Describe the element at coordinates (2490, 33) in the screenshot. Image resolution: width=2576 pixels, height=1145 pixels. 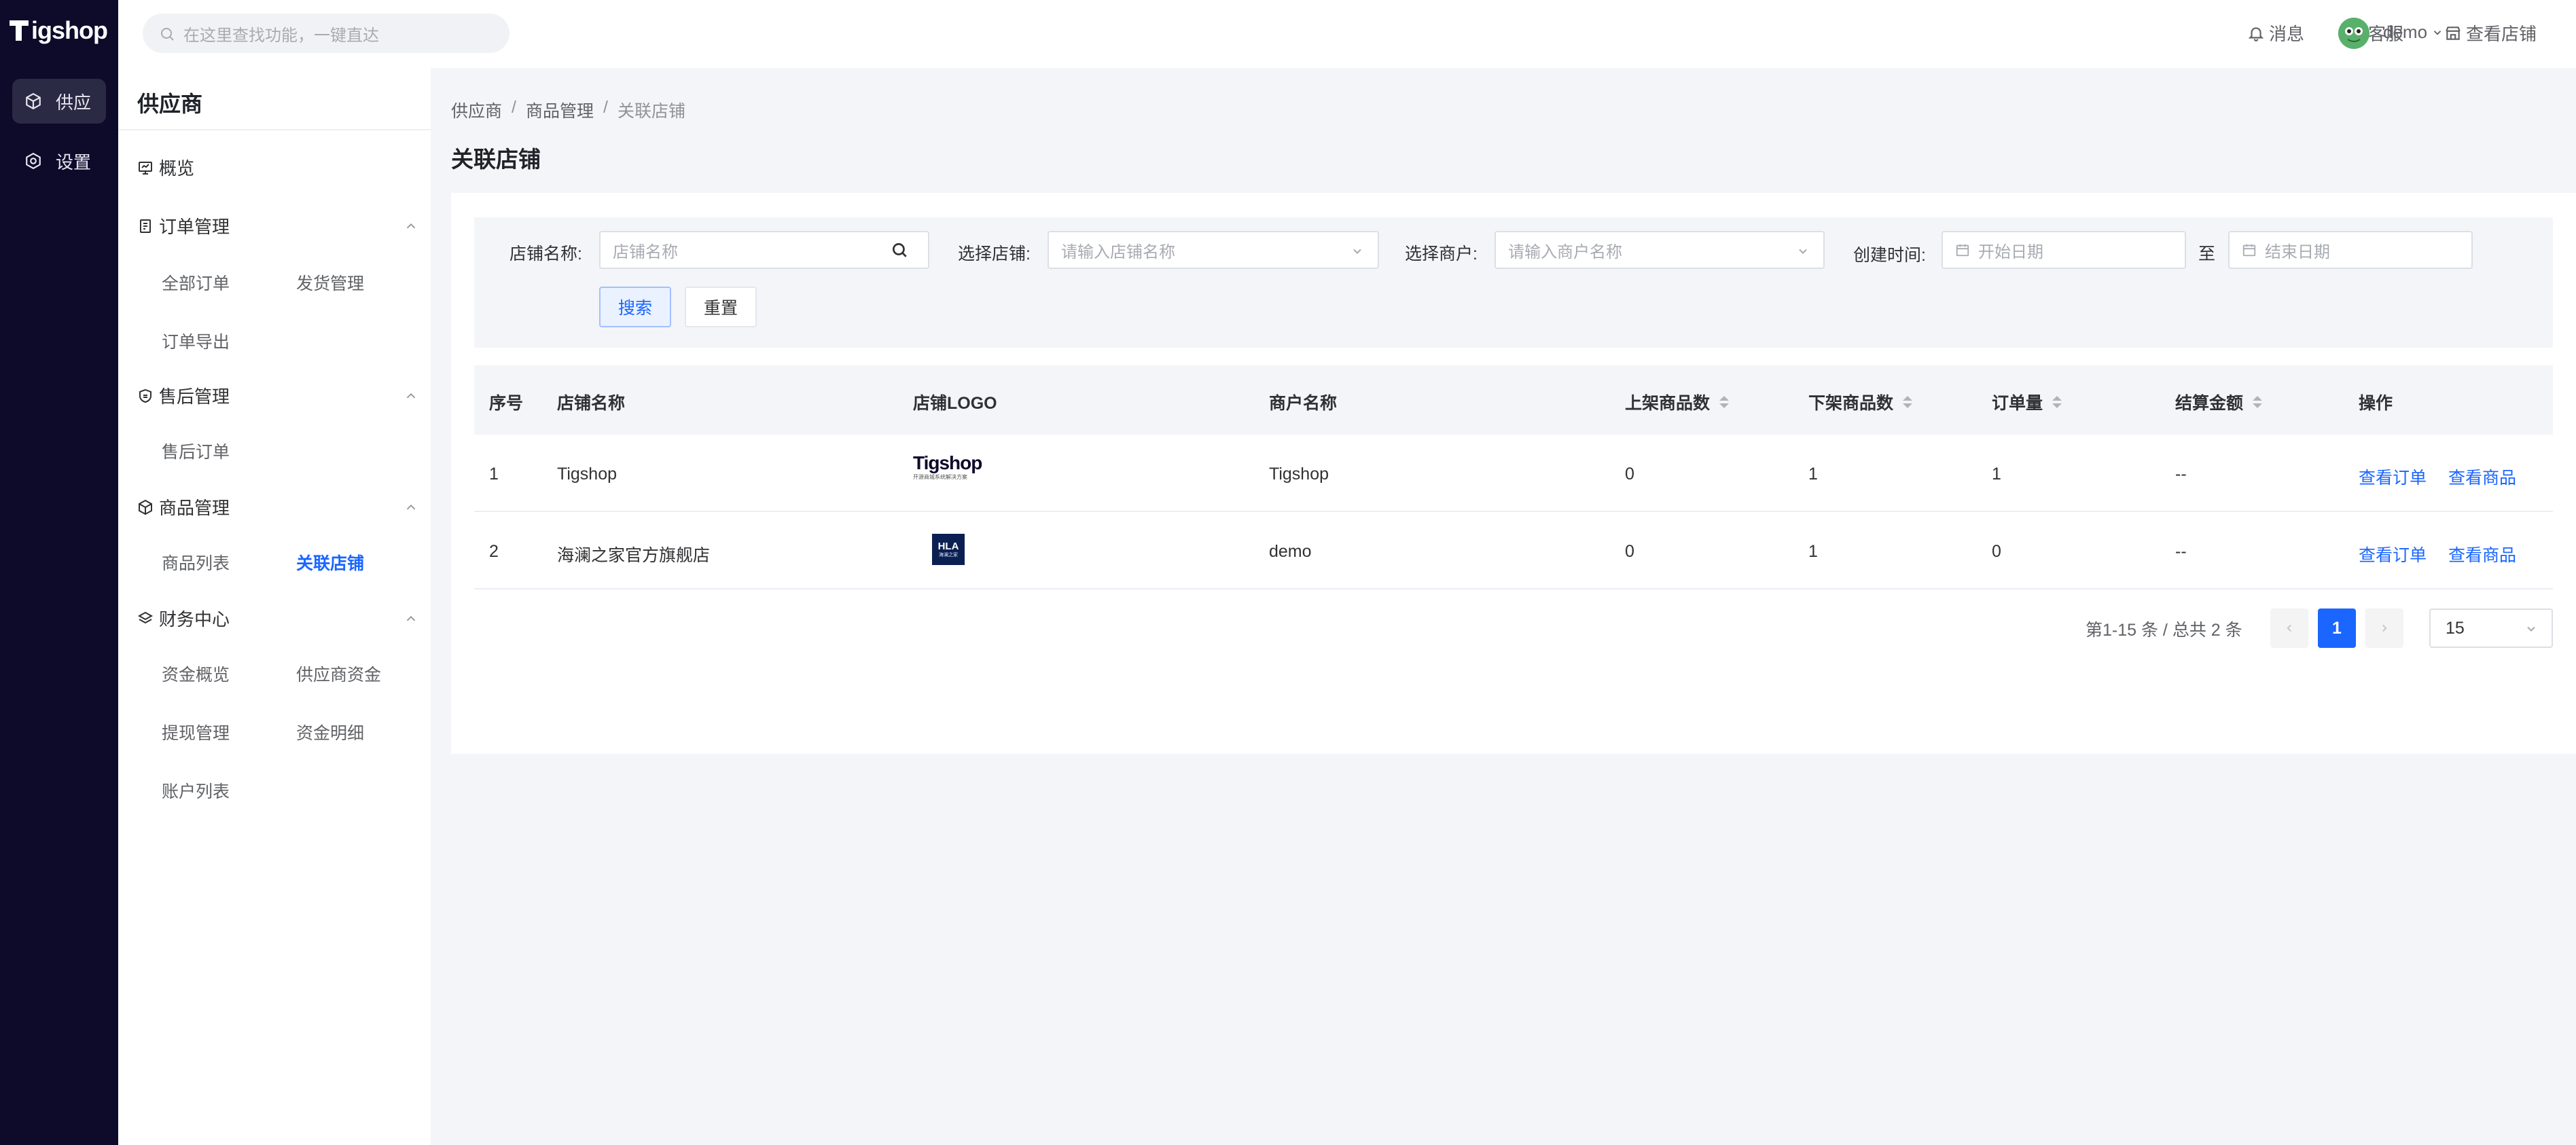
I see `view-store-button: 查看店铺` at that location.